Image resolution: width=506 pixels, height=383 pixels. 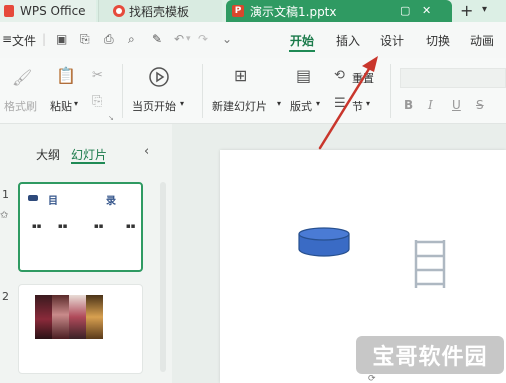 I want to click on watermark-logo: 宝哥软件园, so click(x=430, y=355).